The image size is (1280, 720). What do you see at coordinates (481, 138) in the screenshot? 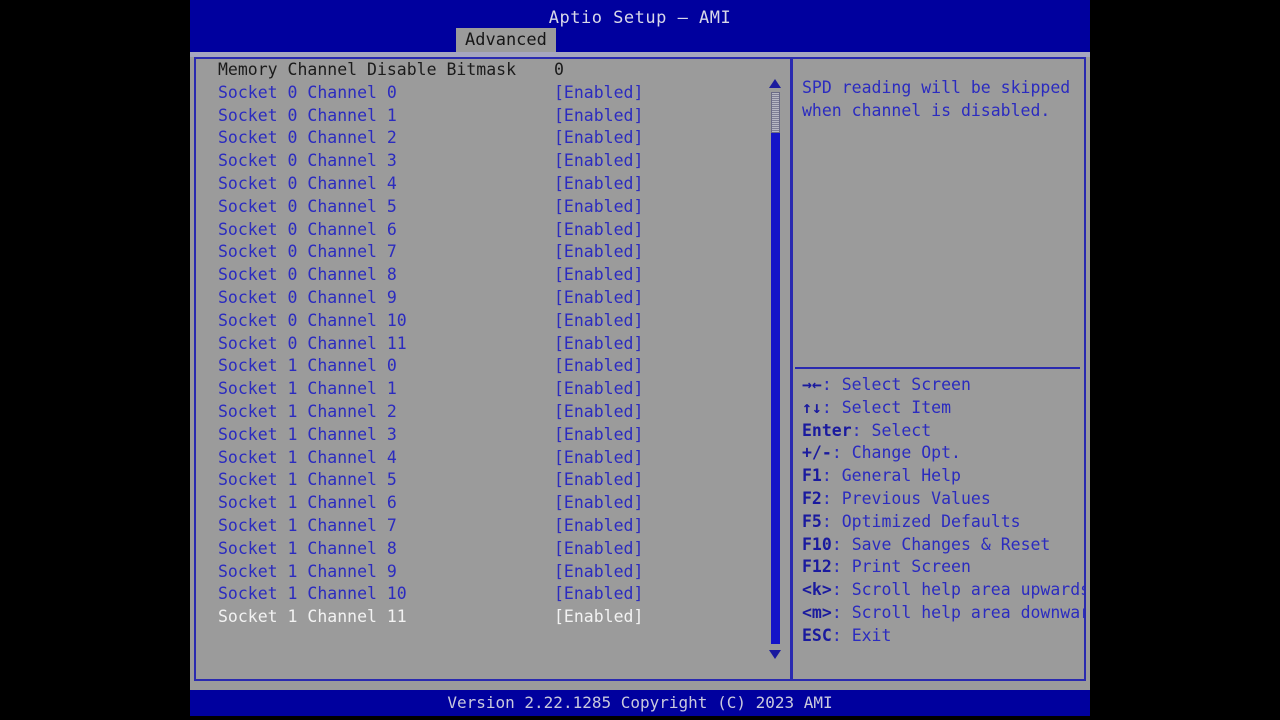
I see `setting-row: Socket 0 Channel 2 [Enabled]` at bounding box center [481, 138].